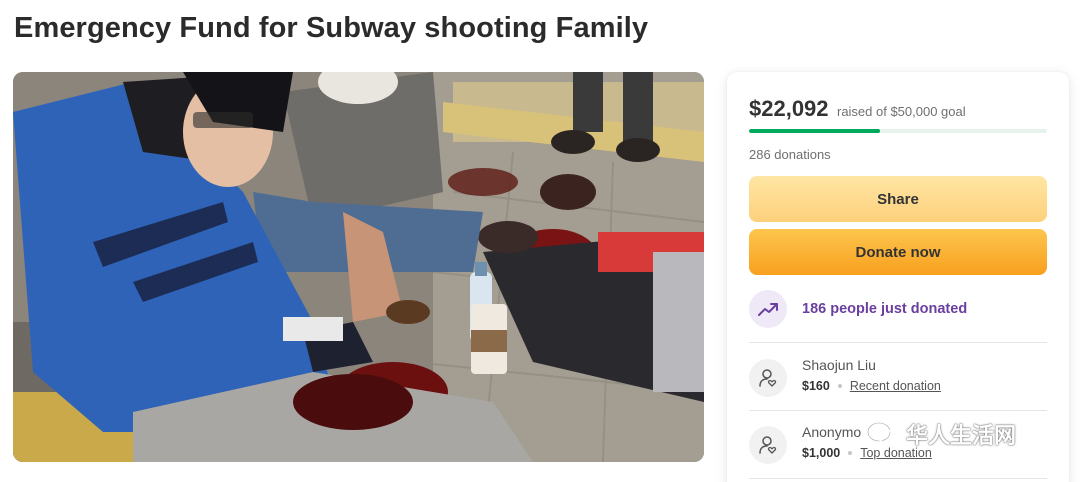 Image resolution: width=1080 pixels, height=482 pixels. What do you see at coordinates (845, 377) in the screenshot?
I see `donor-item: Shaojun Liu $160 Recent donation` at bounding box center [845, 377].